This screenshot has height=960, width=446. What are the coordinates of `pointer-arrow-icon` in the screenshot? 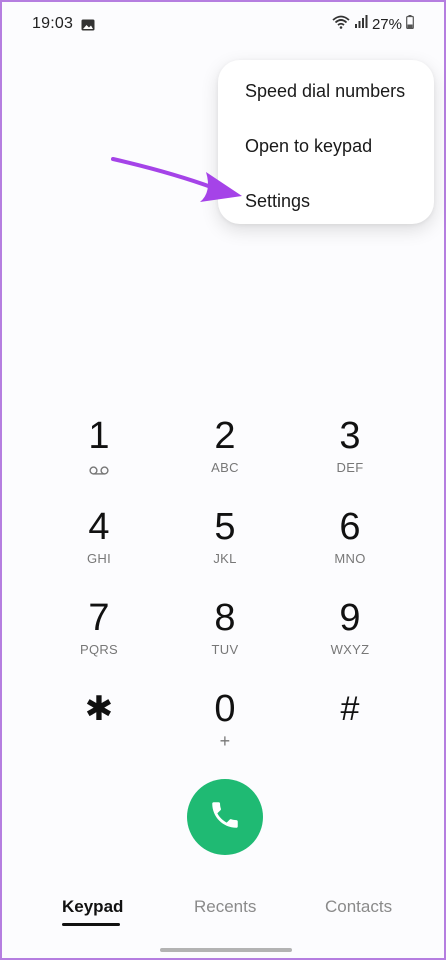 It's located at (176, 179).